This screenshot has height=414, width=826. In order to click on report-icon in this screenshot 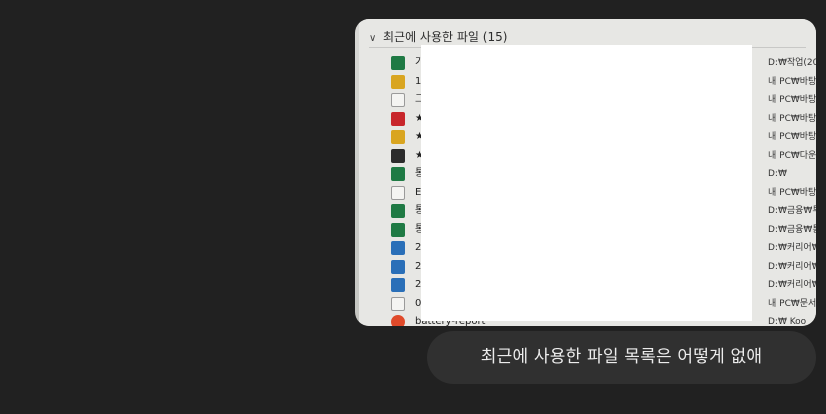, I will do `click(398, 320)`.